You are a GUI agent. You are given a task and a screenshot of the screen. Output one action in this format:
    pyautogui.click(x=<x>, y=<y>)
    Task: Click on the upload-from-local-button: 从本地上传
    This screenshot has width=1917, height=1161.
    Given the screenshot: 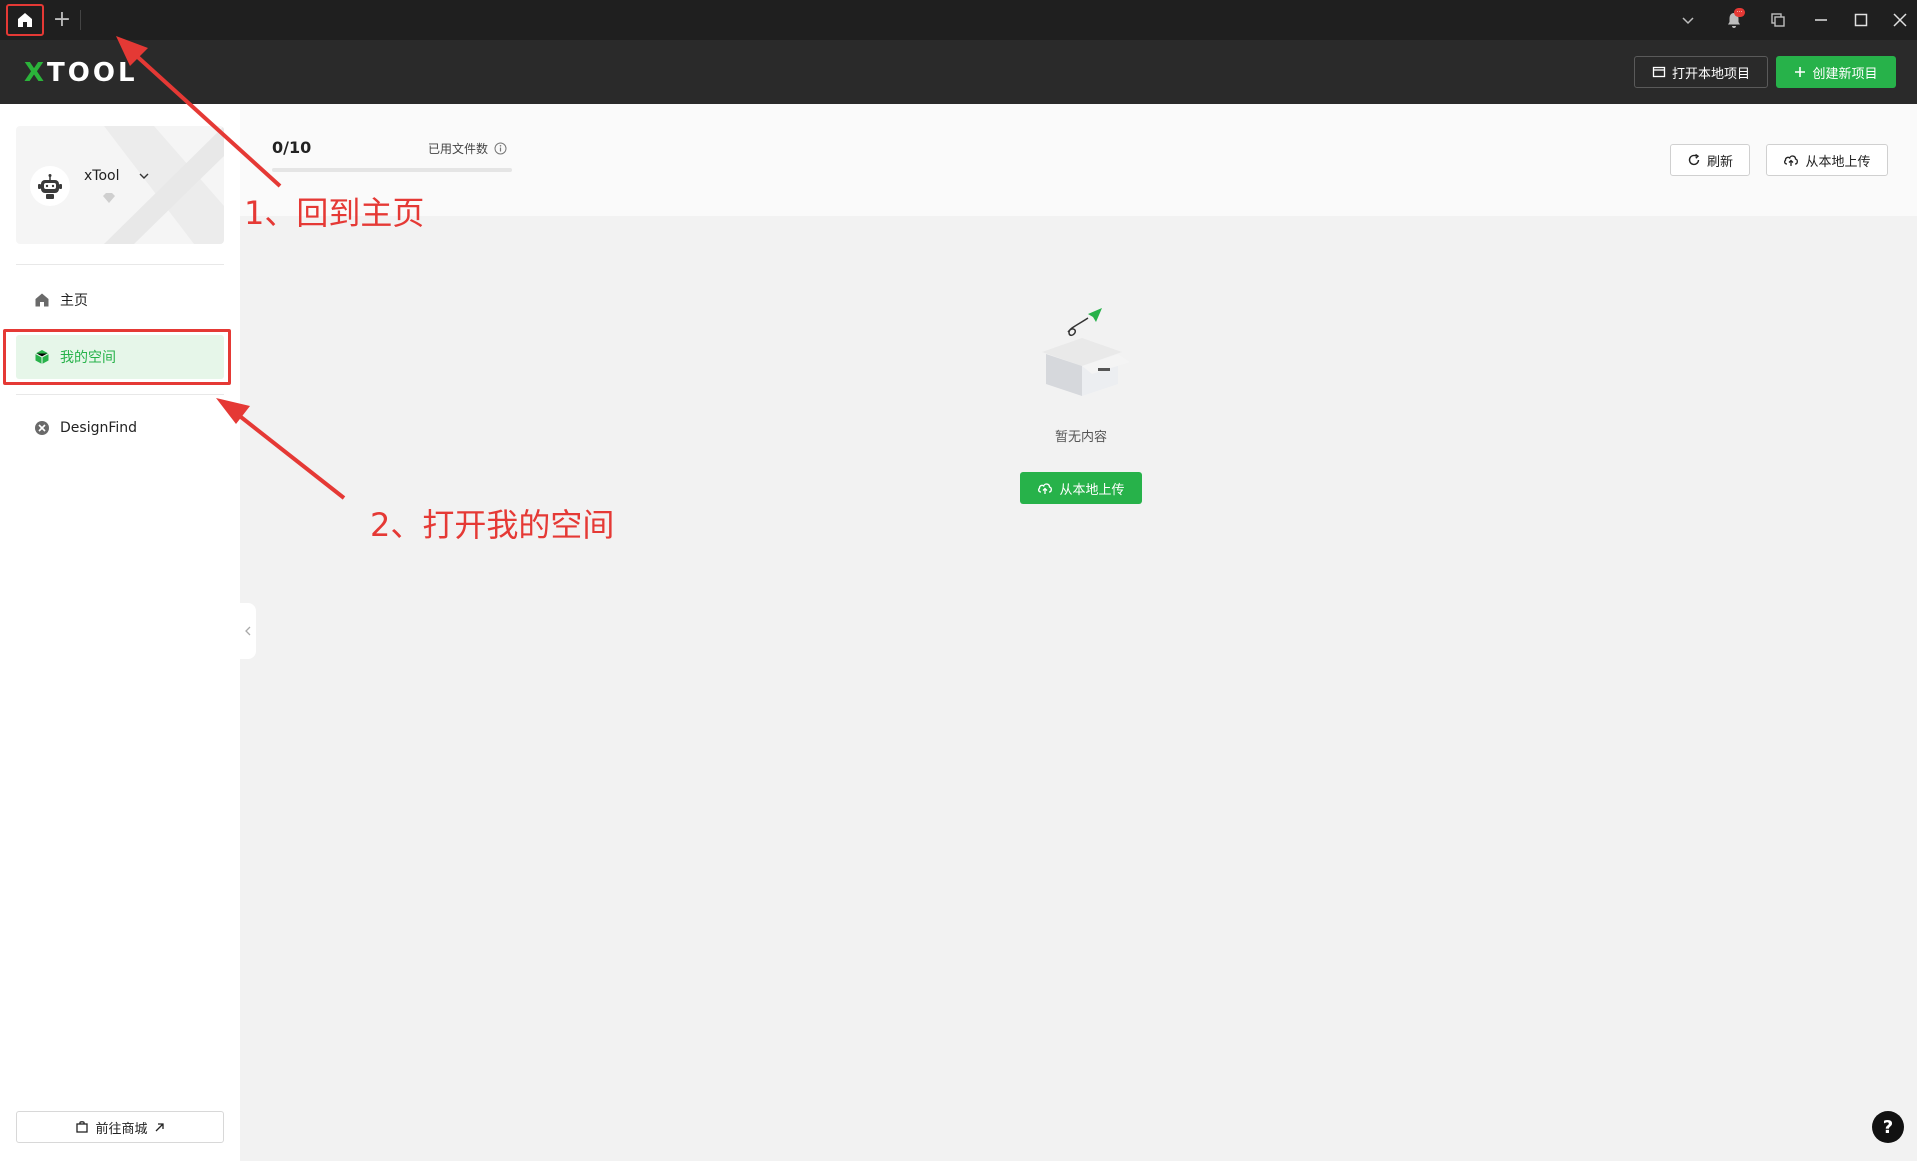 What is the action you would take?
    pyautogui.click(x=1827, y=160)
    